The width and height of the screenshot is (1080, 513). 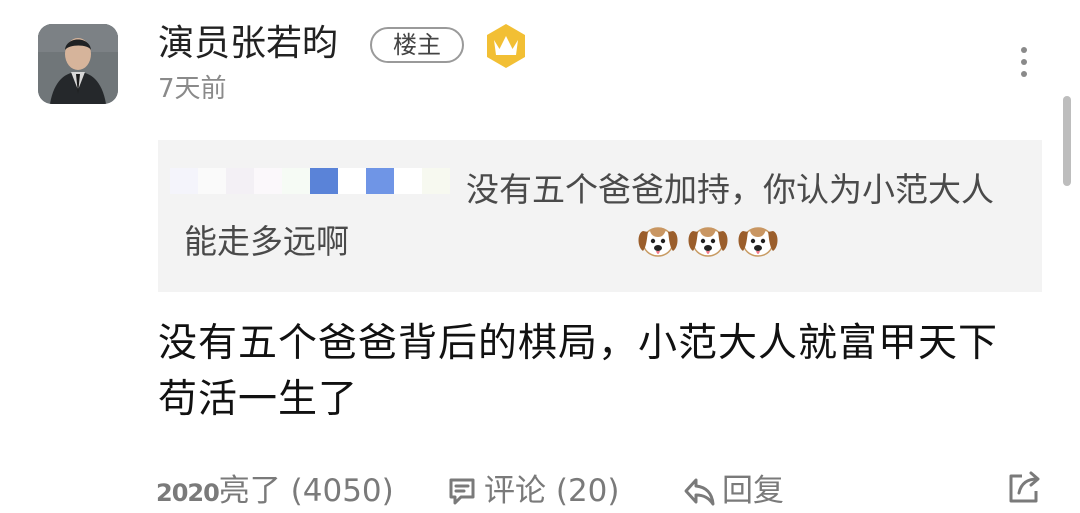 I want to click on year-badge-icon: 2020, so click(x=188, y=493).